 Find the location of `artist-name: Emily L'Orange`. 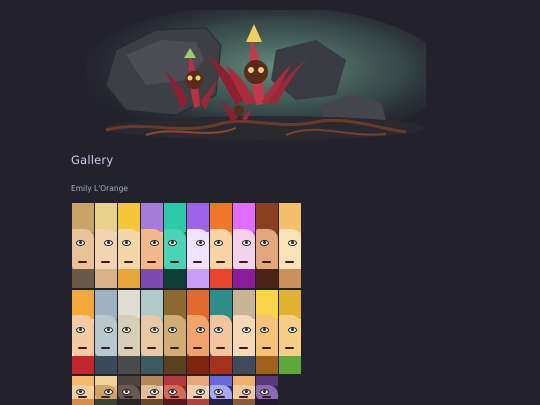

artist-name: Emily L'Orange is located at coordinates (99, 188).